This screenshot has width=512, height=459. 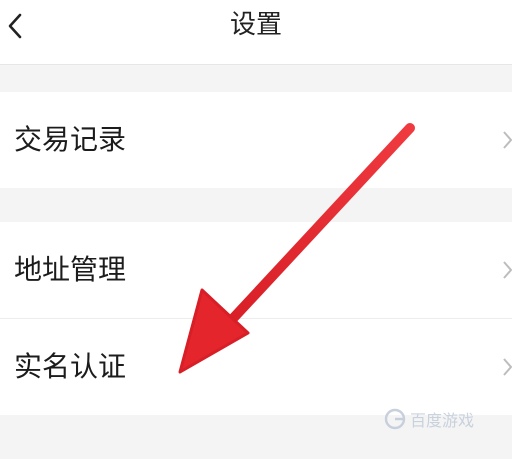 I want to click on settings-item-label: 交易记录, so click(x=70, y=139).